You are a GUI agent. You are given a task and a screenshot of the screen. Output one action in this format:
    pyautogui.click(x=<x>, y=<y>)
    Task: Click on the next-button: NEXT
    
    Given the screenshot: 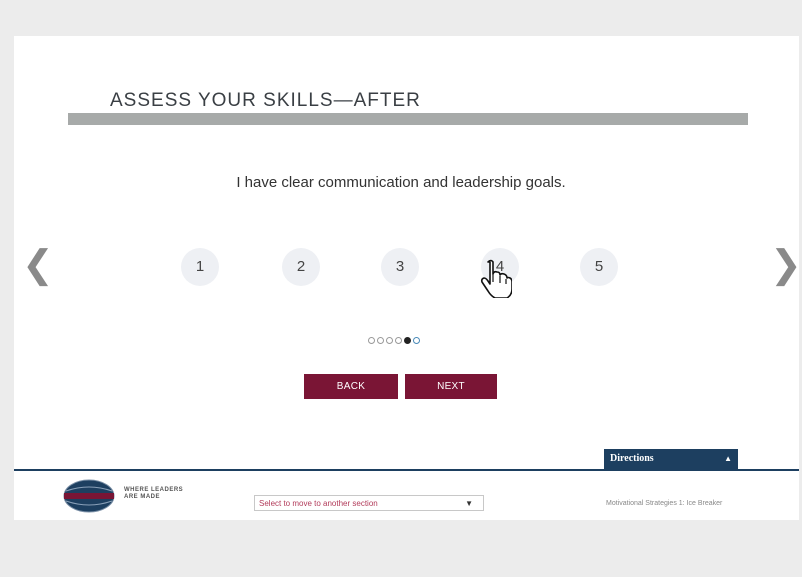 What is the action you would take?
    pyautogui.click(x=451, y=386)
    